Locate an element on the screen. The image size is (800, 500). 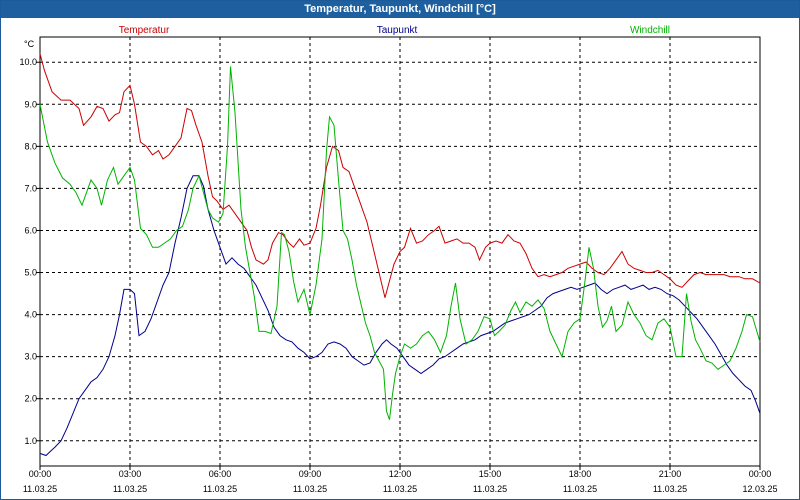
x-tick-date: 12.03.25 is located at coordinates (759, 489).